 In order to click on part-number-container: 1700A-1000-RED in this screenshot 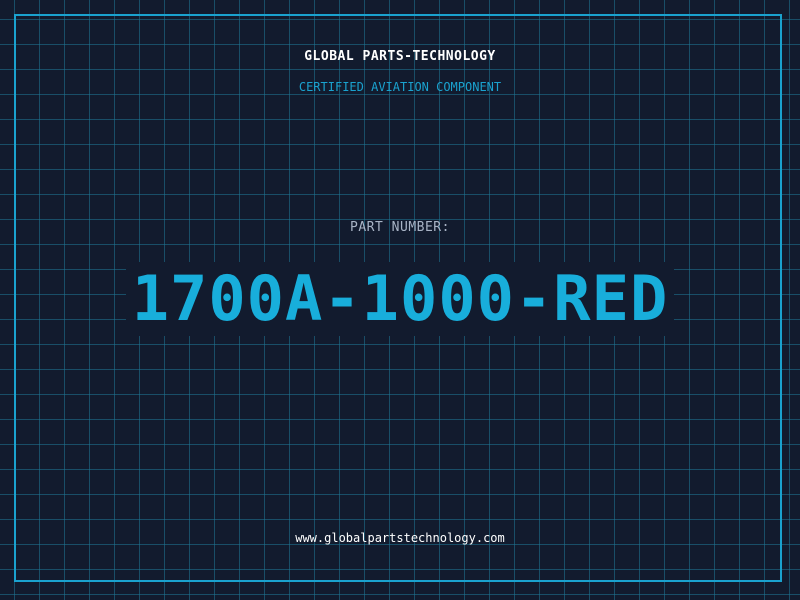, I will do `click(400, 299)`.